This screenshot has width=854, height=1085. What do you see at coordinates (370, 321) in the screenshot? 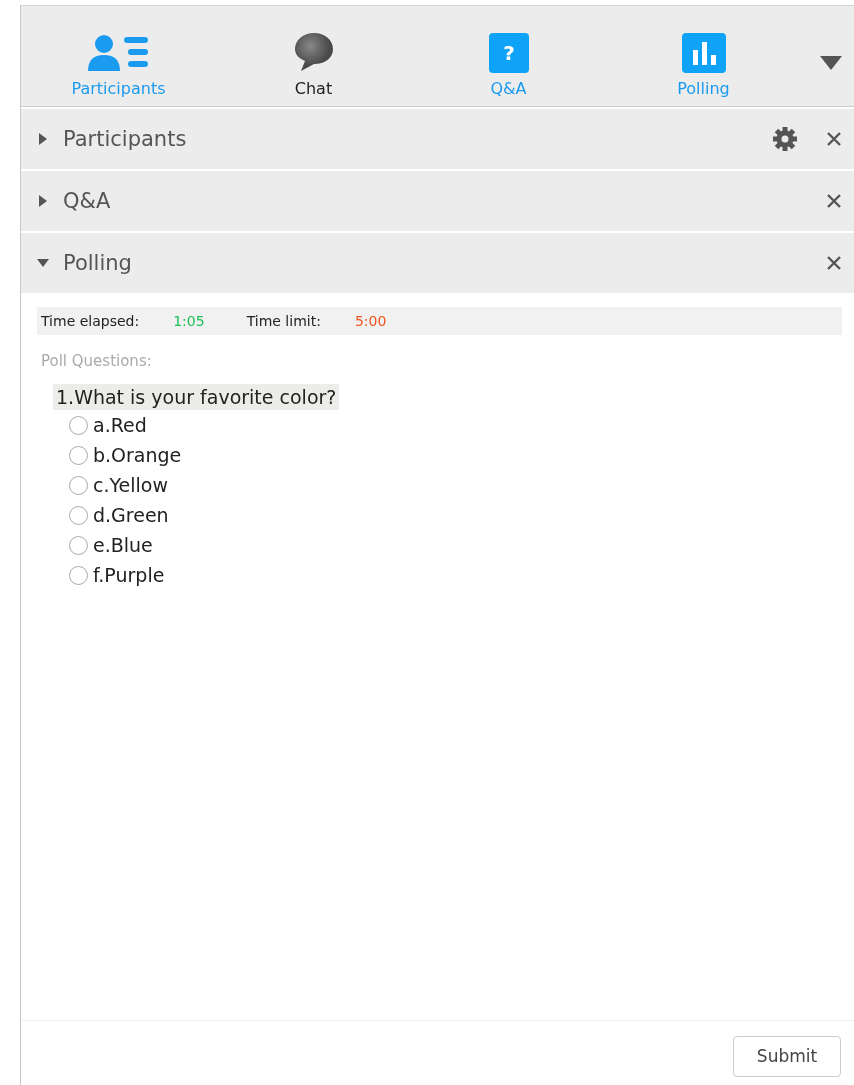
I see `time-limit: 5:00` at bounding box center [370, 321].